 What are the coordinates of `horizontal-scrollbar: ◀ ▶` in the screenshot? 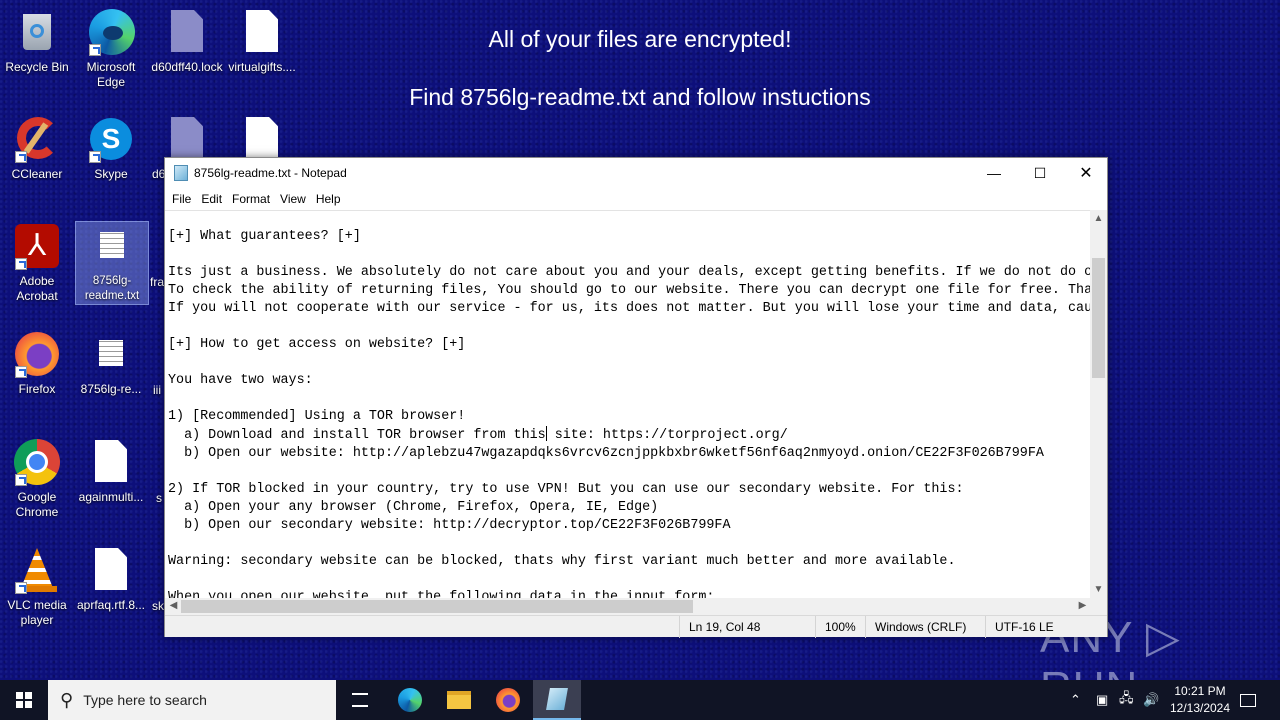 It's located at (628, 606).